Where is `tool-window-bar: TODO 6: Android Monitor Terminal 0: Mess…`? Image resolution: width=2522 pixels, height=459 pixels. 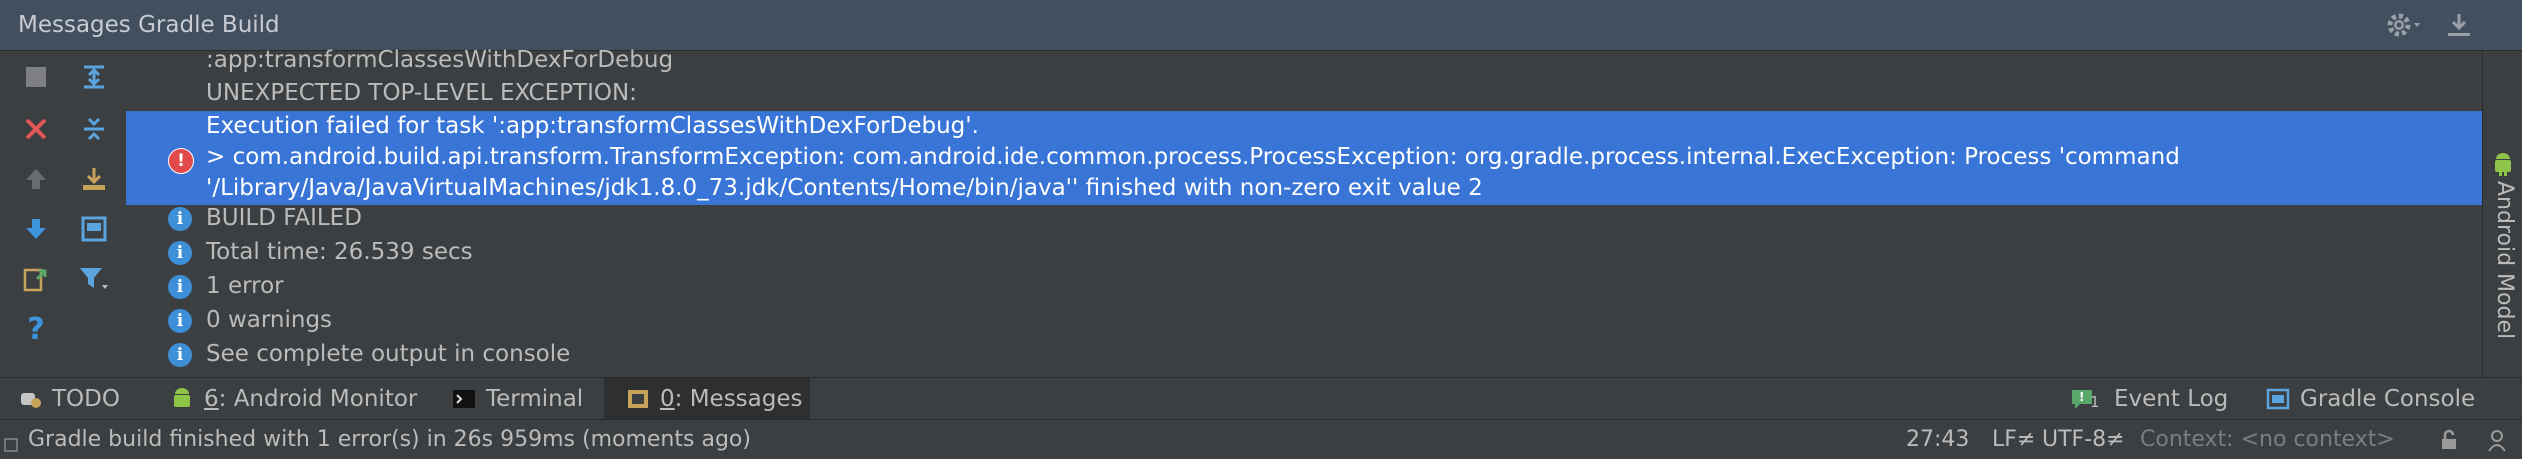 tool-window-bar: TODO 6: Android Monitor Terminal 0: Mess… is located at coordinates (1261, 398).